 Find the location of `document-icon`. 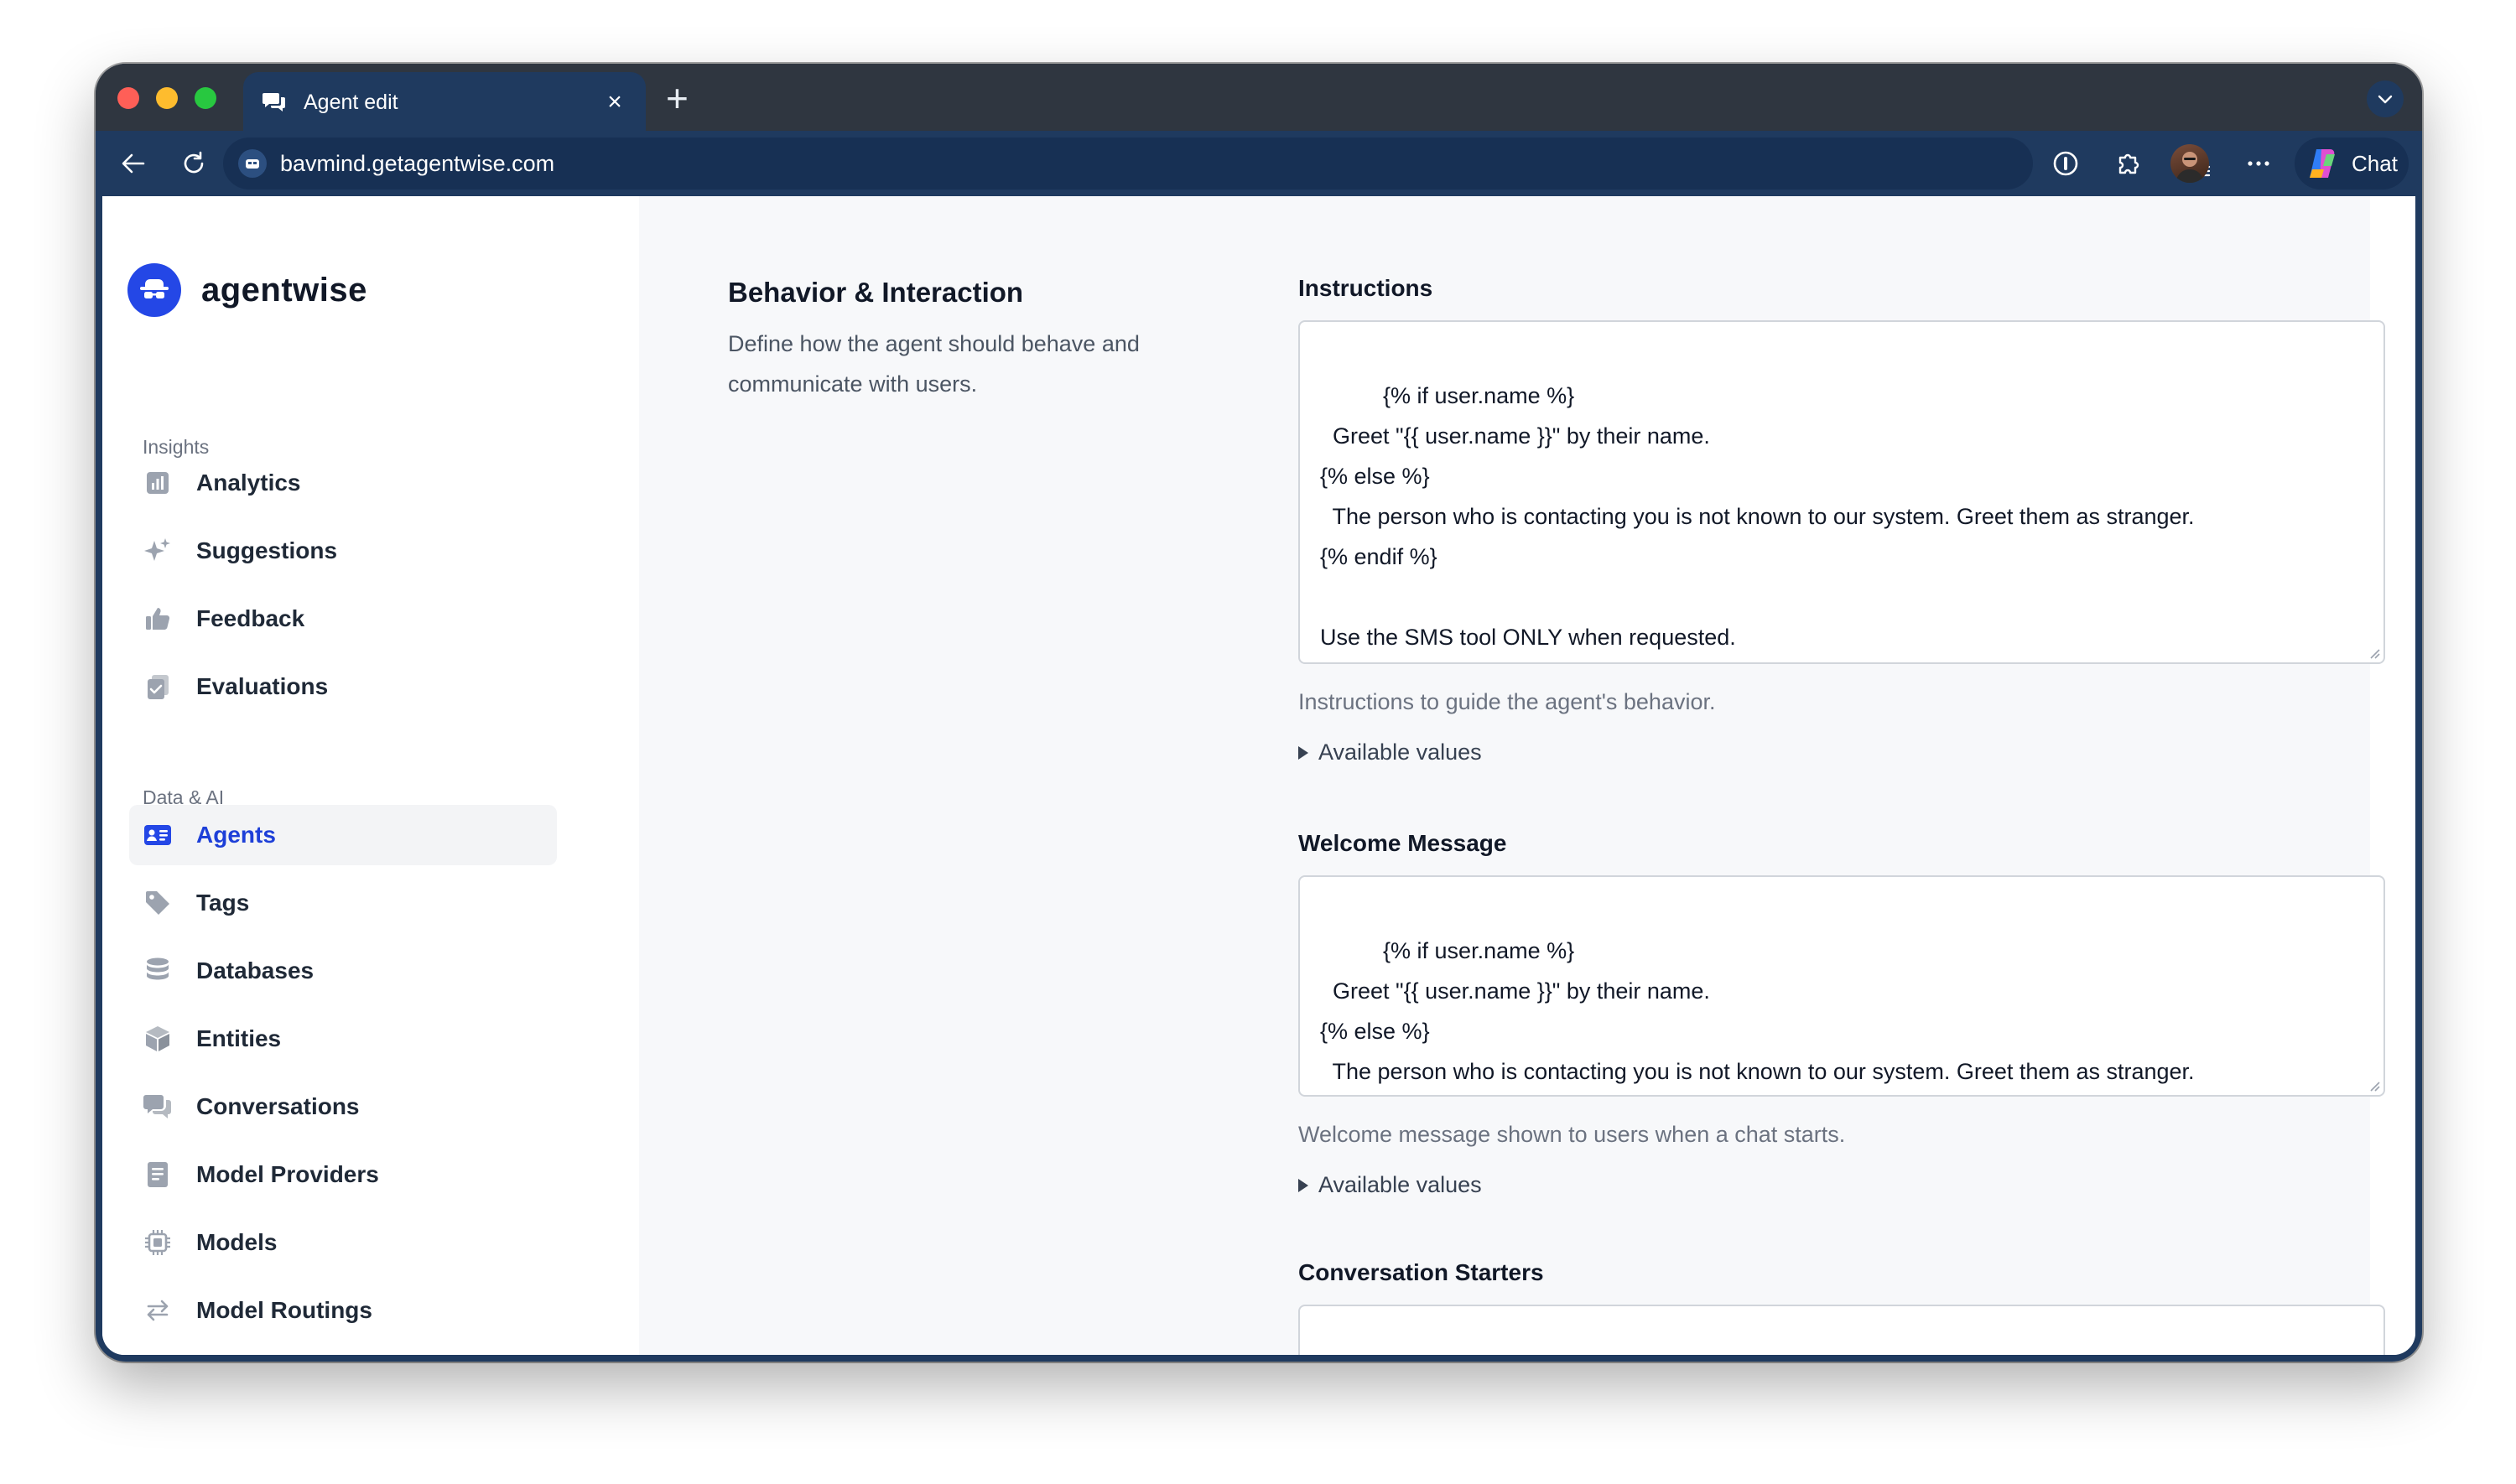

document-icon is located at coordinates (158, 1175).